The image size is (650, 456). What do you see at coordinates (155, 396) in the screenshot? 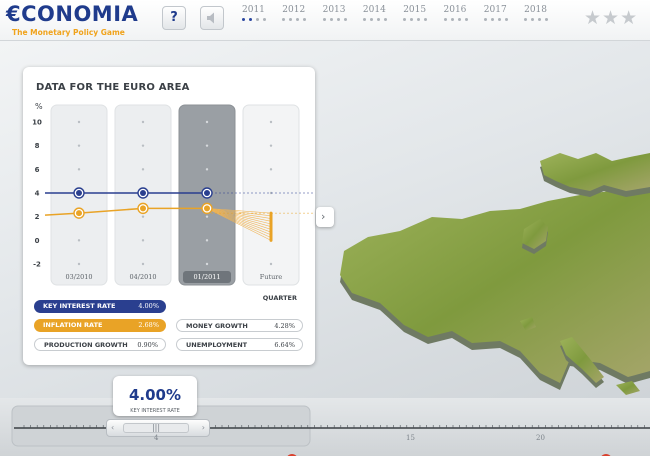
I see `key-rate-readout: 4.00% KEY INTEREST RATE` at bounding box center [155, 396].